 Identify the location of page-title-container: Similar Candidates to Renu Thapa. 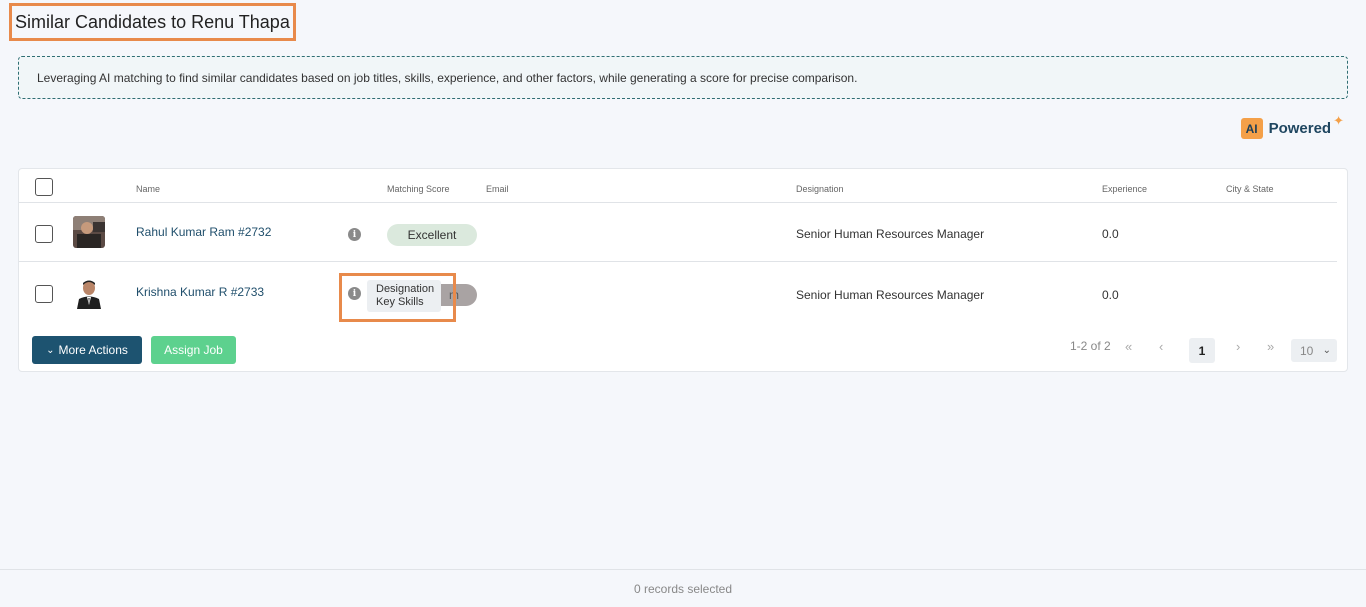
(152, 22).